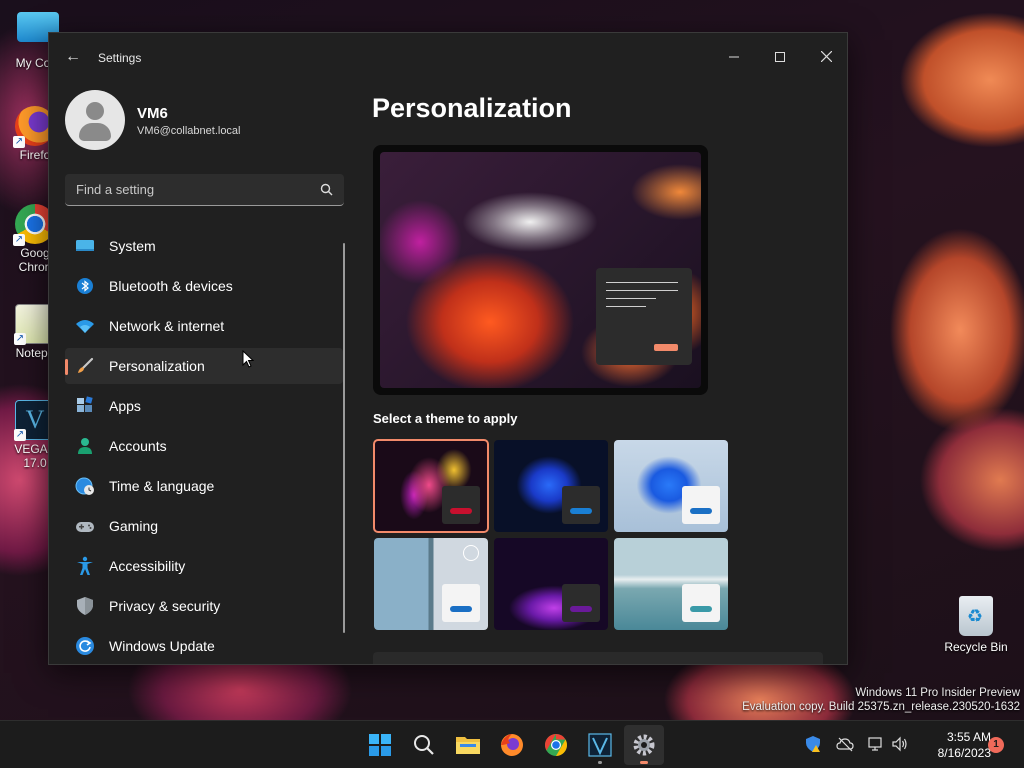 This screenshot has width=1024, height=768. Describe the element at coordinates (644, 762) in the screenshot. I see `active-indicator` at that location.